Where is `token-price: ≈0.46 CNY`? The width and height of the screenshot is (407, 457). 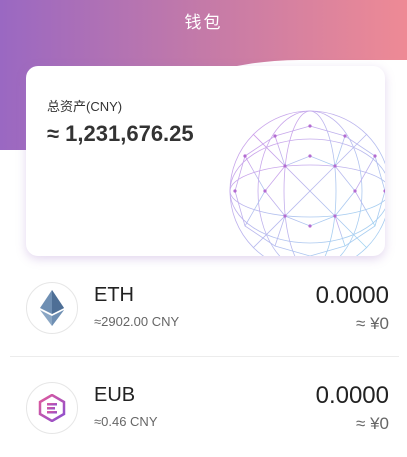
token-price: ≈0.46 CNY is located at coordinates (126, 421).